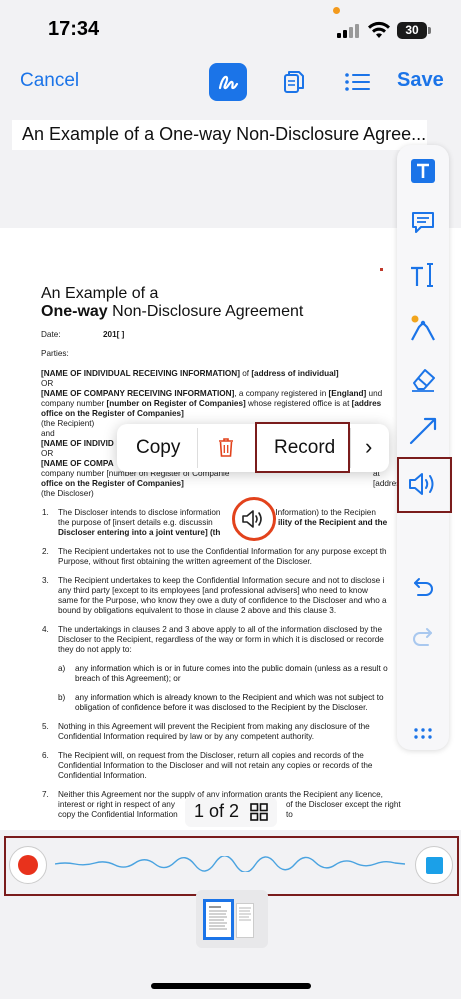  Describe the element at coordinates (67, 493) in the screenshot. I see `discloser-label: (the Discloser)` at that location.